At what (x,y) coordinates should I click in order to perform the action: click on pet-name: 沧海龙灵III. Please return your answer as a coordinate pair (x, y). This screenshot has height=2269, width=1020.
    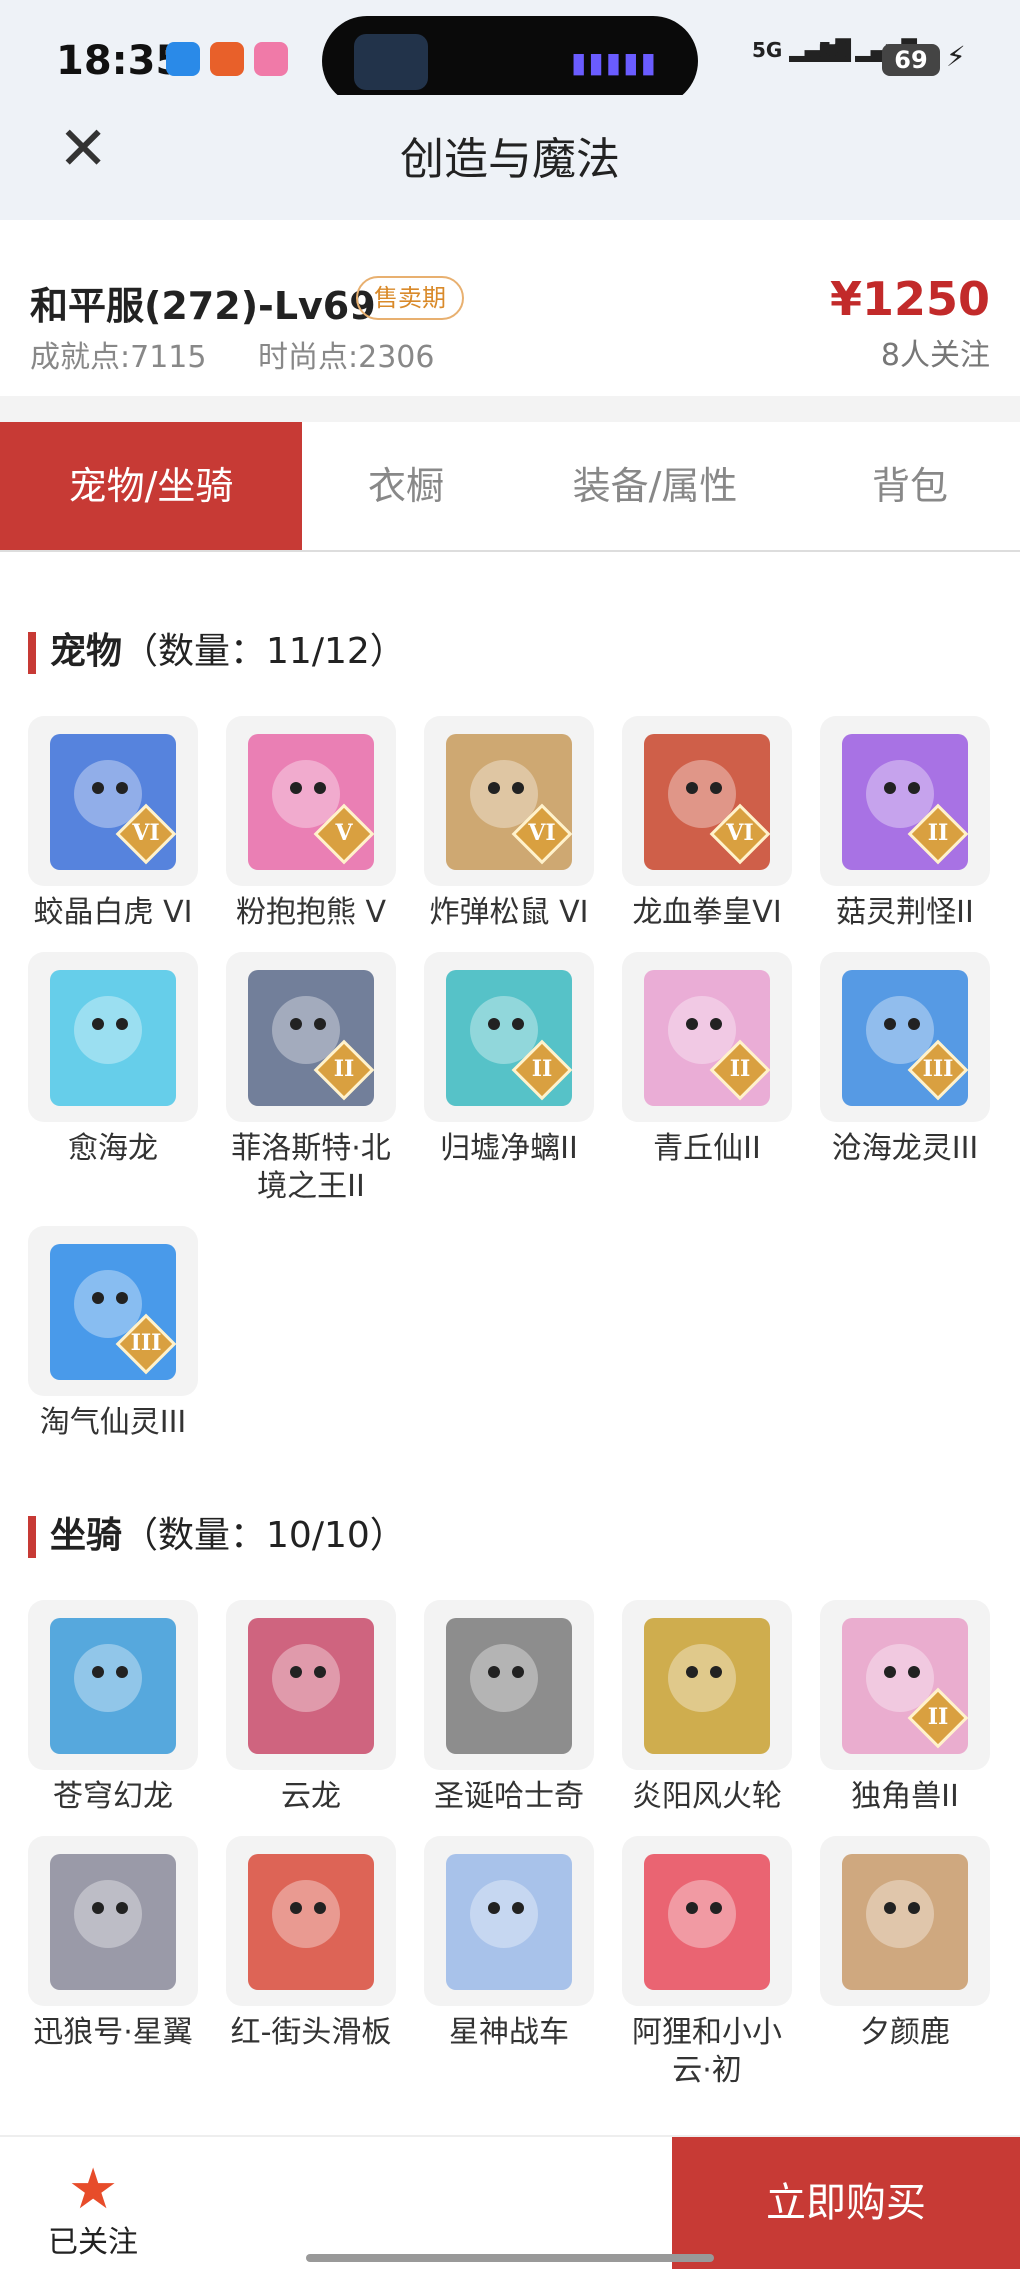
    Looking at the image, I should click on (905, 1148).